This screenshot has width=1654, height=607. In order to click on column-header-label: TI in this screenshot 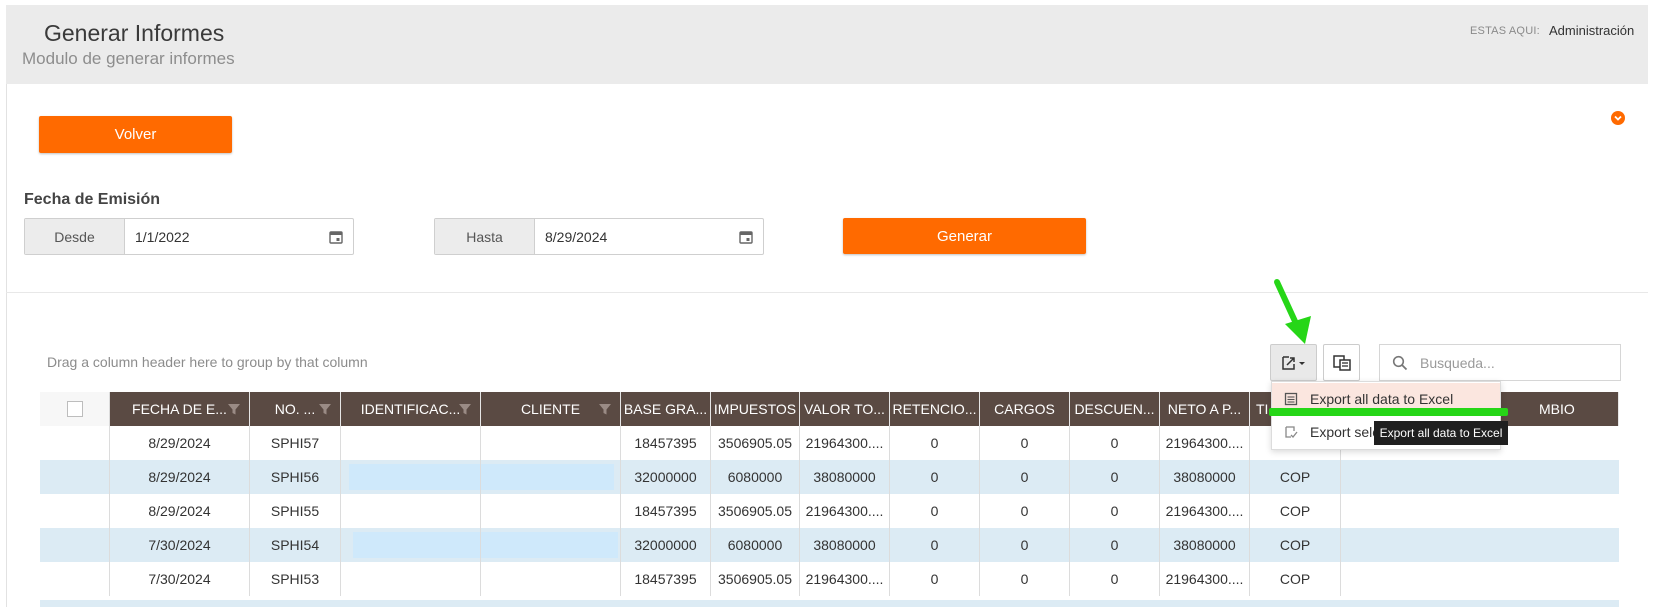, I will do `click(1262, 409)`.